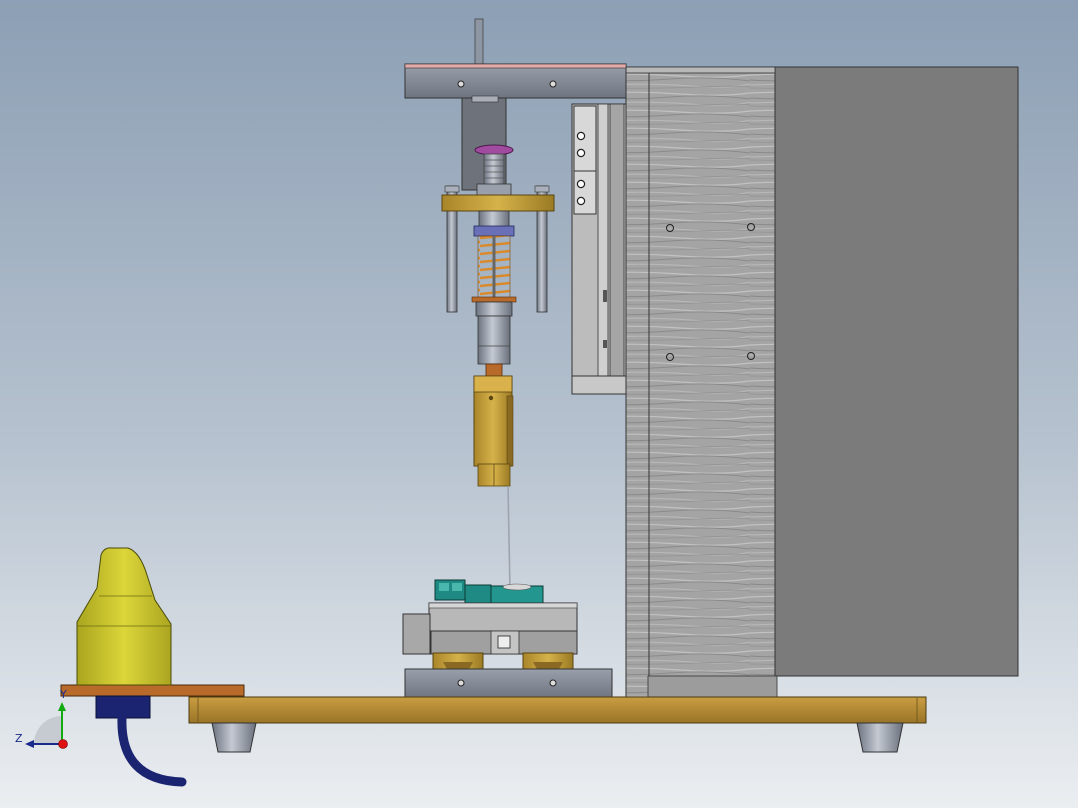 Image resolution: width=1078 pixels, height=808 pixels. I want to click on axis-y-label: Y, so click(63, 694).